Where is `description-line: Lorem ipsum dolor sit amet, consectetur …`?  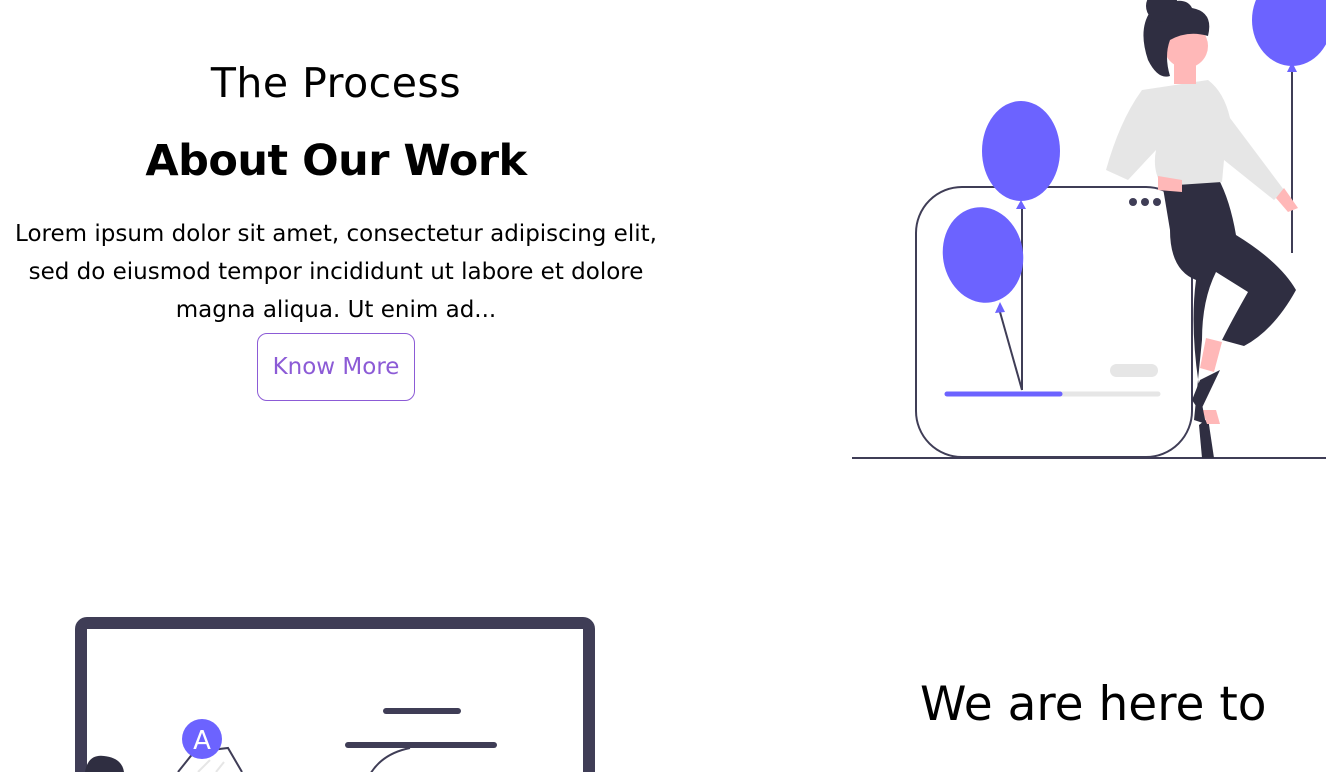
description-line: Lorem ipsum dolor sit amet, consectetur … is located at coordinates (336, 234).